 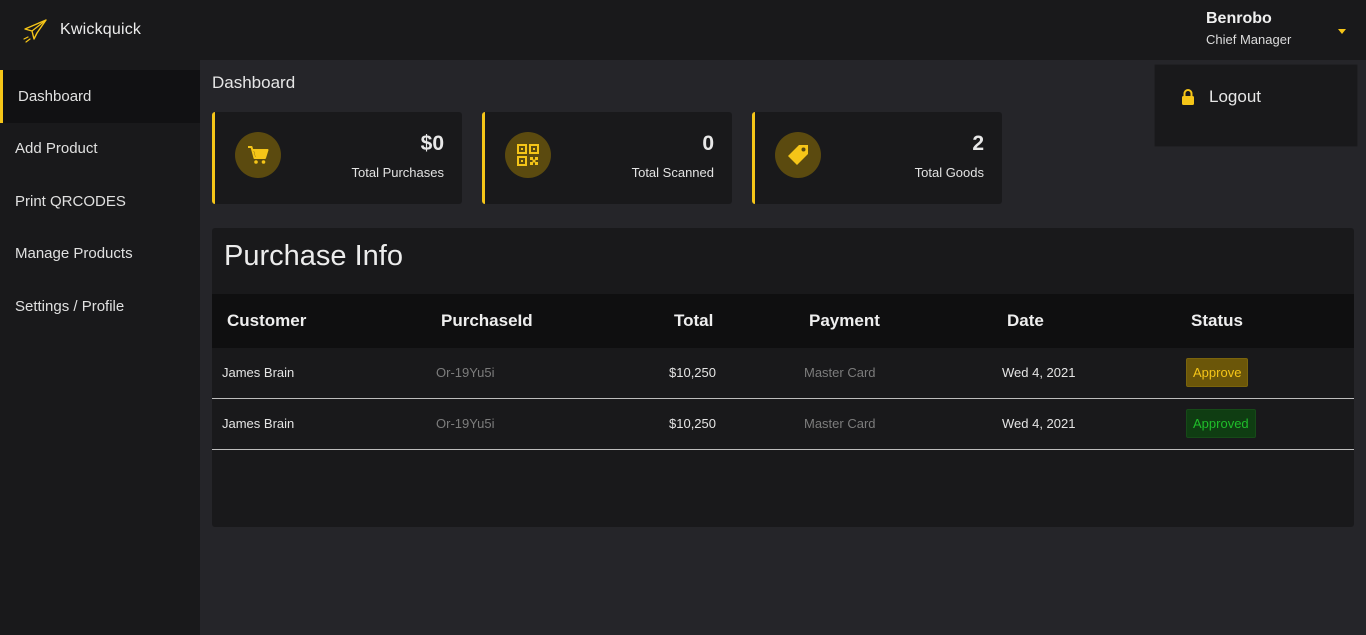 I want to click on sidebar-item-settings-profile: Settings / Profile, so click(x=100, y=306).